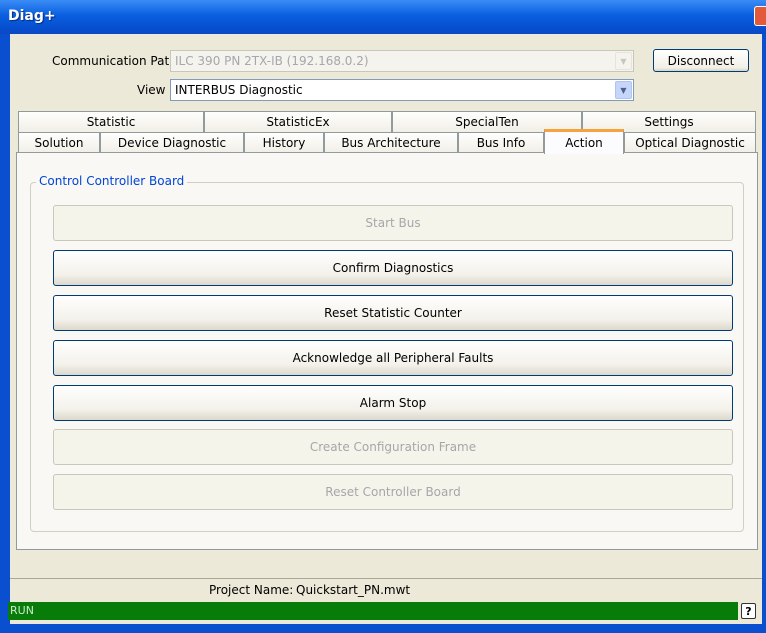 Image resolution: width=766 pixels, height=633 pixels. I want to click on project-bar: Project Name: Quickstart_PN.mwt, so click(386, 589).